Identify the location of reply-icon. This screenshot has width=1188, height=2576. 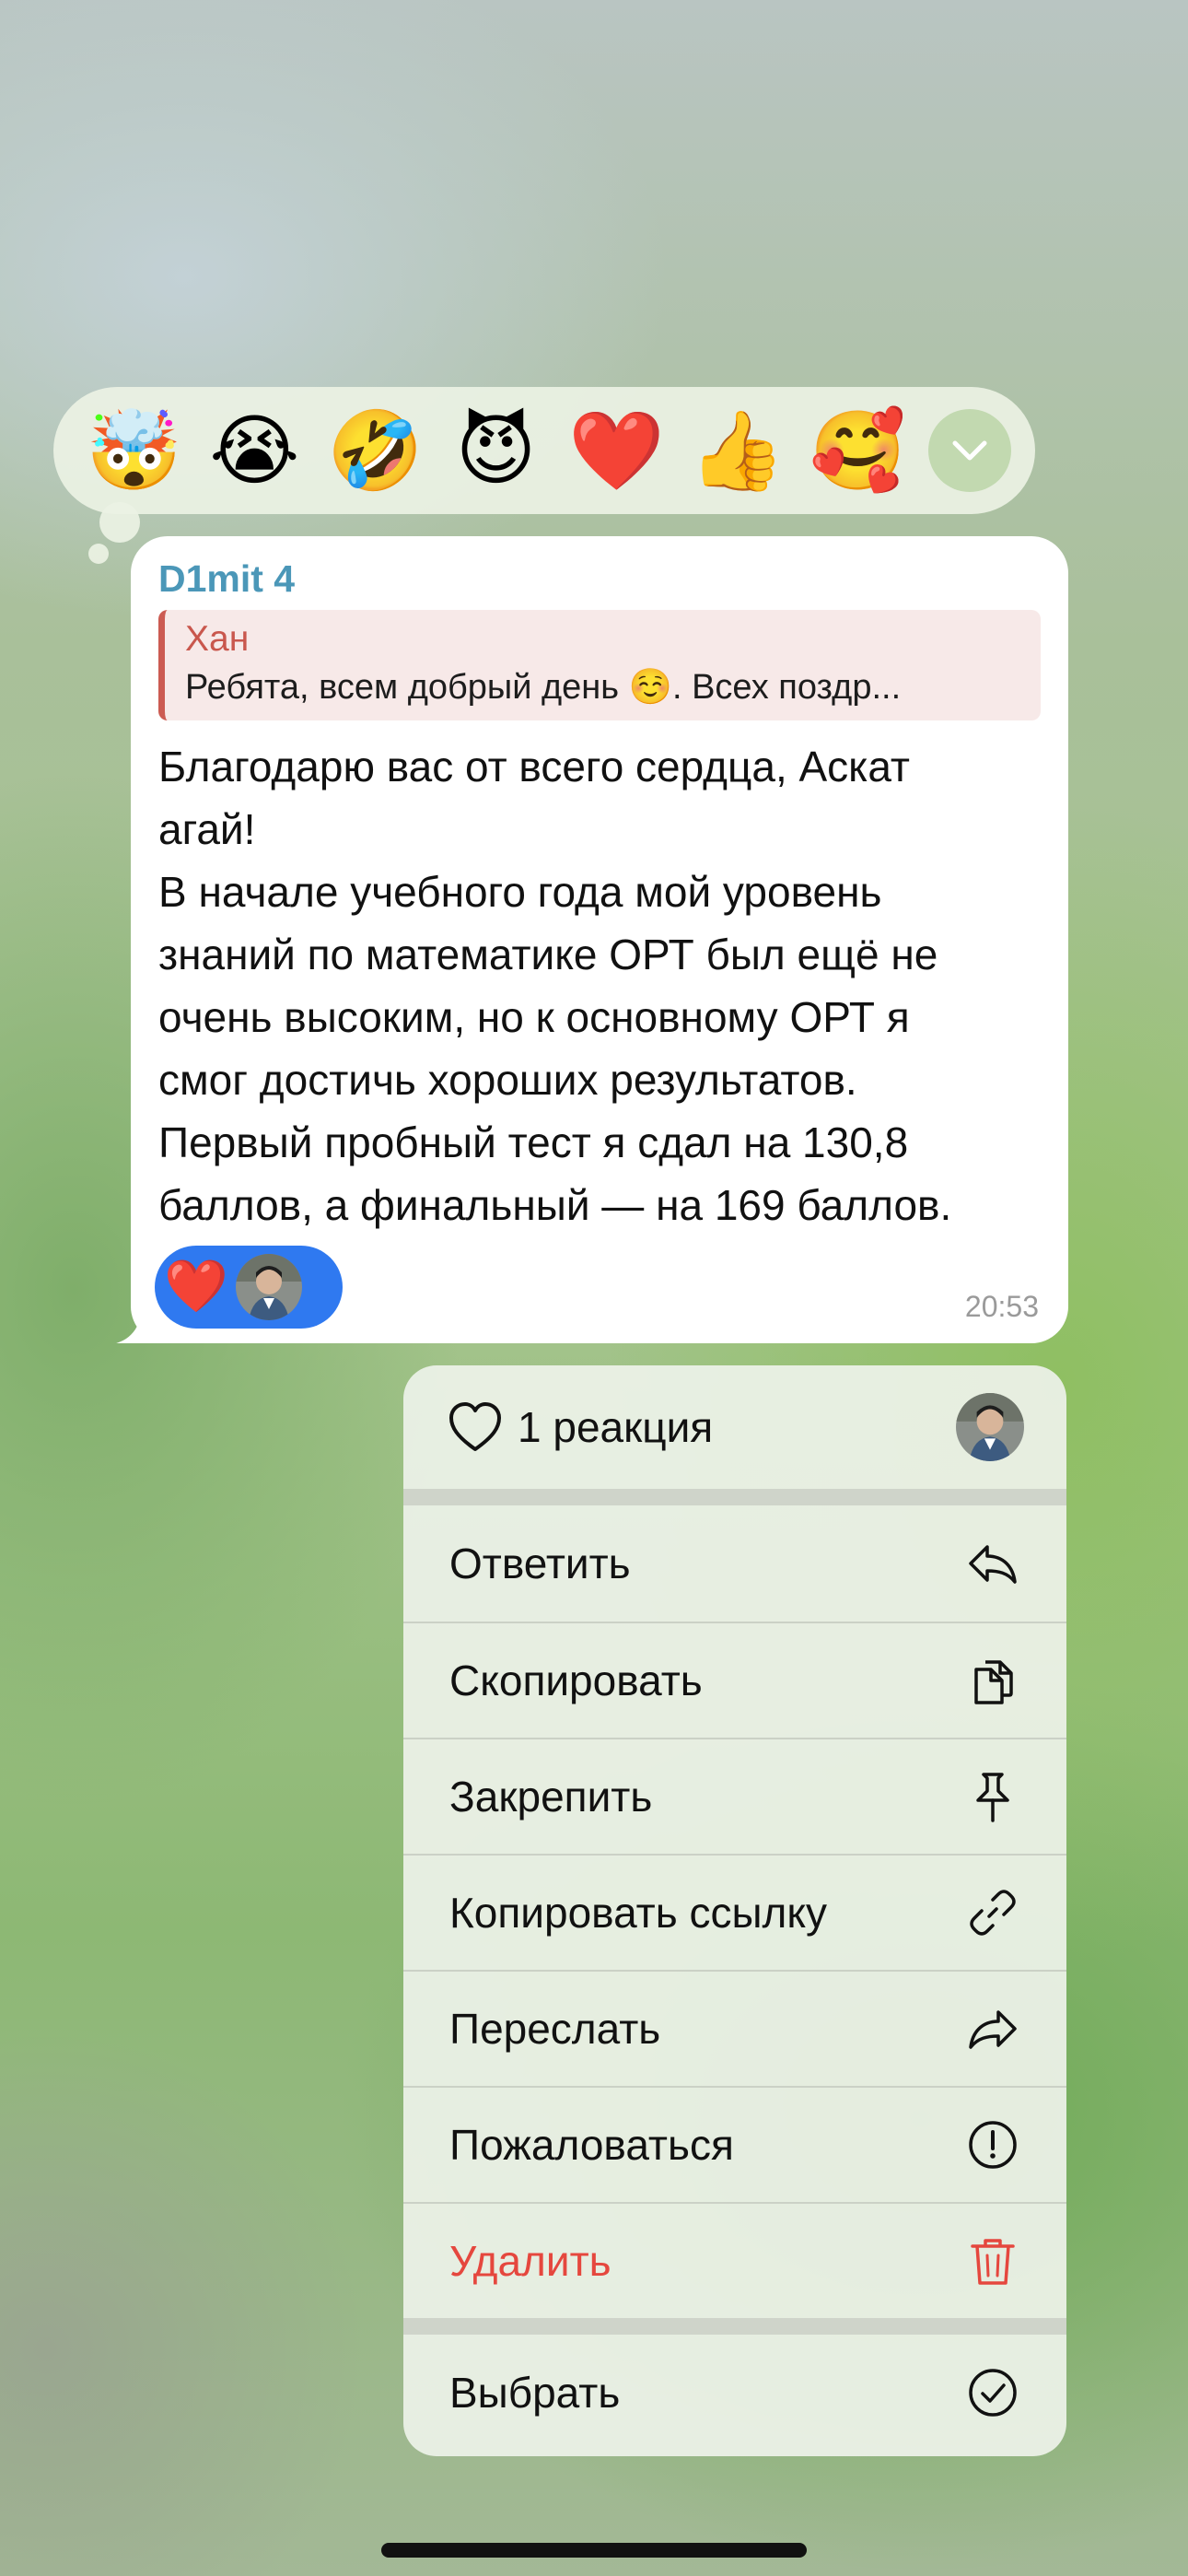
(993, 1564).